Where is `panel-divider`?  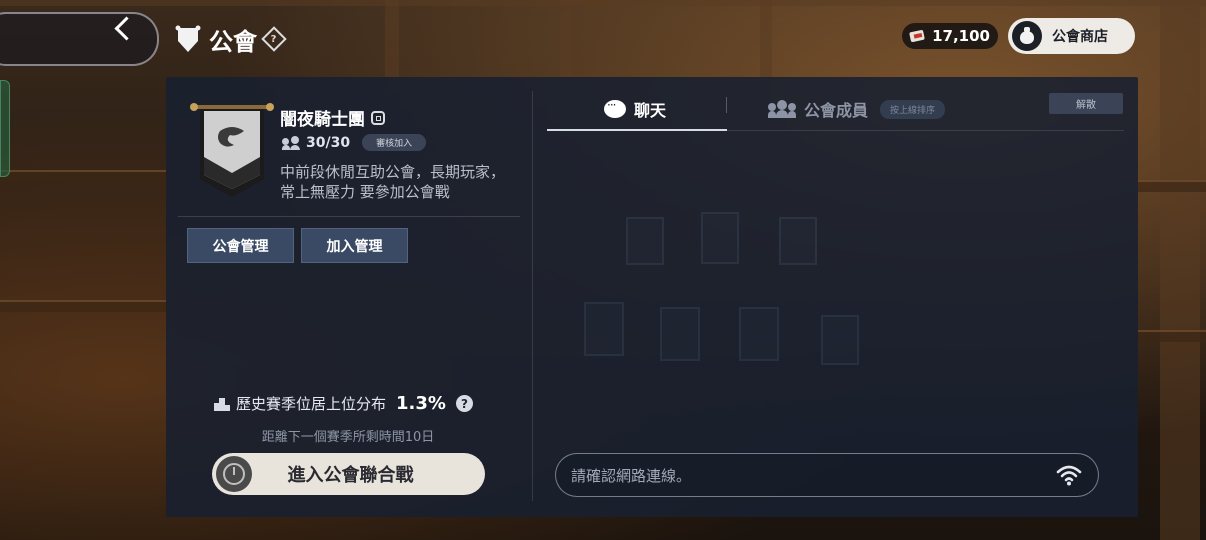 panel-divider is located at coordinates (532, 296).